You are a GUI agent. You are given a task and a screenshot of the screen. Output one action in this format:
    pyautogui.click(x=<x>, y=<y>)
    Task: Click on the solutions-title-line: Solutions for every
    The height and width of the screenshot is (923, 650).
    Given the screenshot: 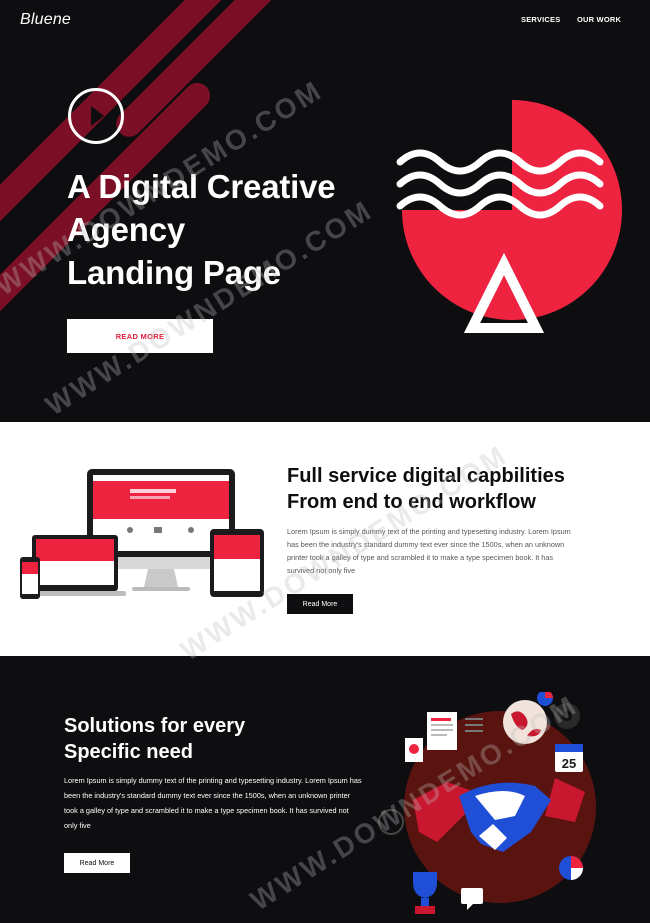 What is the action you would take?
    pyautogui.click(x=155, y=726)
    